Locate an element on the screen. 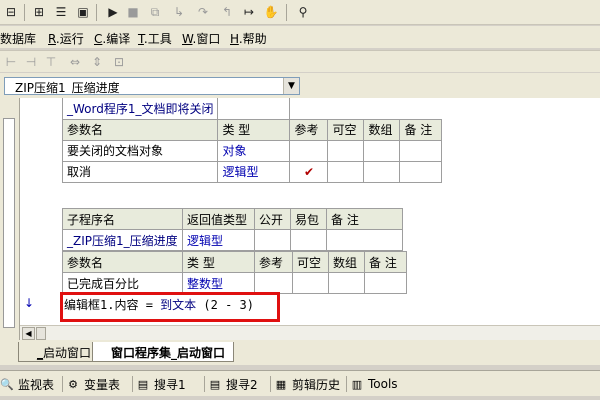 This screenshot has height=400, width=600. search2-button: ▤ 搜寻2 is located at coordinates (233, 384).